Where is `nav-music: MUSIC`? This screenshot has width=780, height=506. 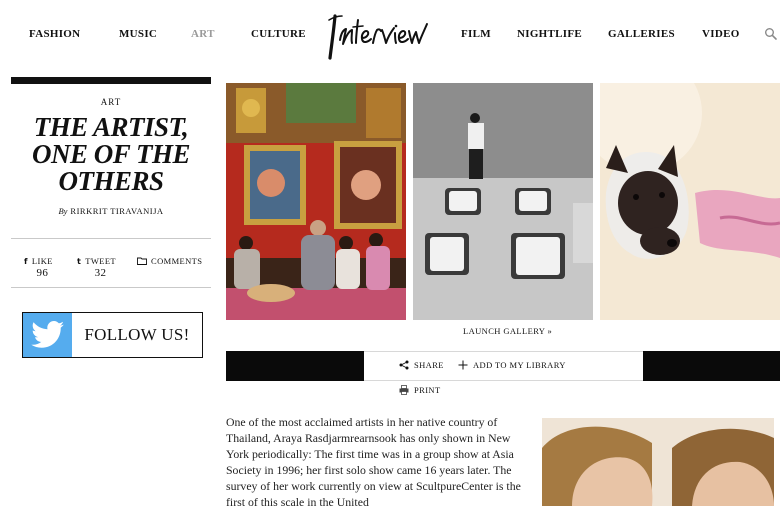
nav-music: MUSIC is located at coordinates (138, 34).